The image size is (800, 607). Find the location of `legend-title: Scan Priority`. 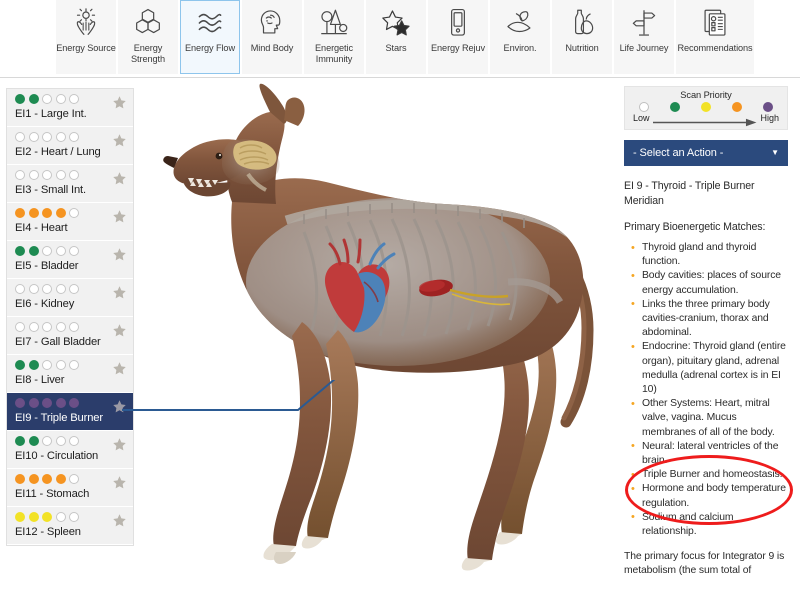

legend-title: Scan Priority is located at coordinates (706, 95).